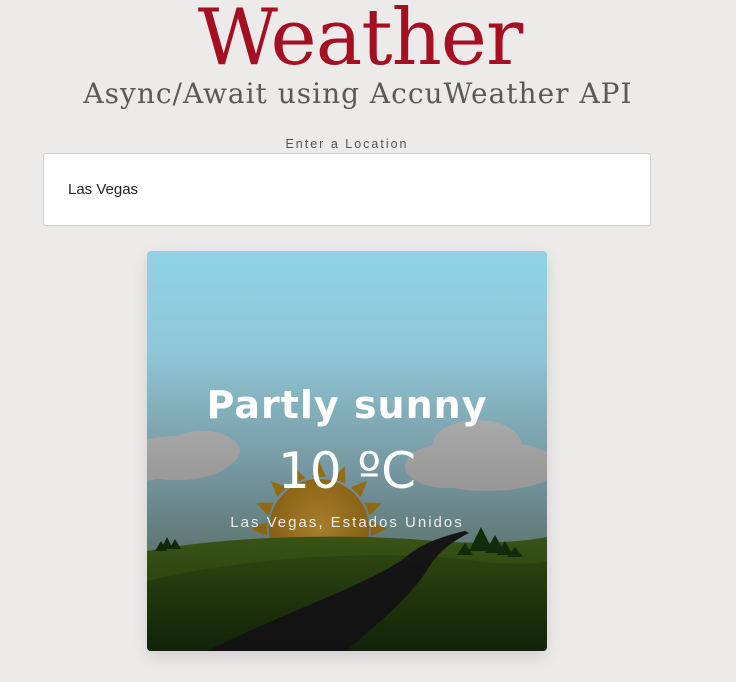 This screenshot has height=682, width=736. Describe the element at coordinates (347, 405) in the screenshot. I see `weather-condition: Partly sunny` at that location.